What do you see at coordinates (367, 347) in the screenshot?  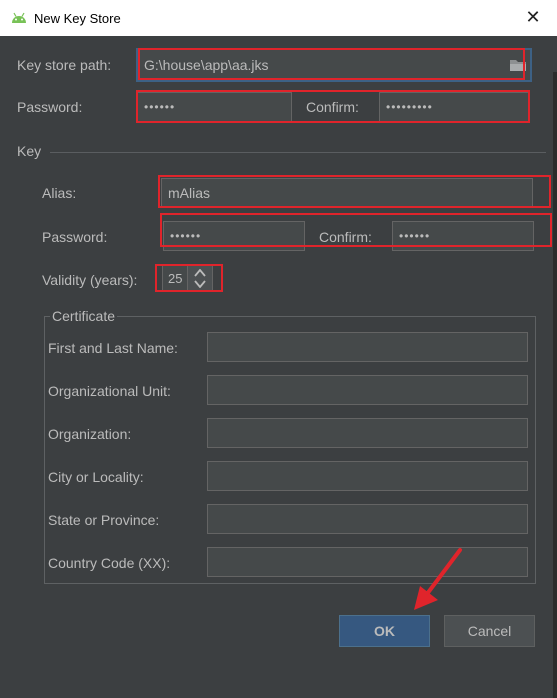 I see `cert-first-last-name-input` at bounding box center [367, 347].